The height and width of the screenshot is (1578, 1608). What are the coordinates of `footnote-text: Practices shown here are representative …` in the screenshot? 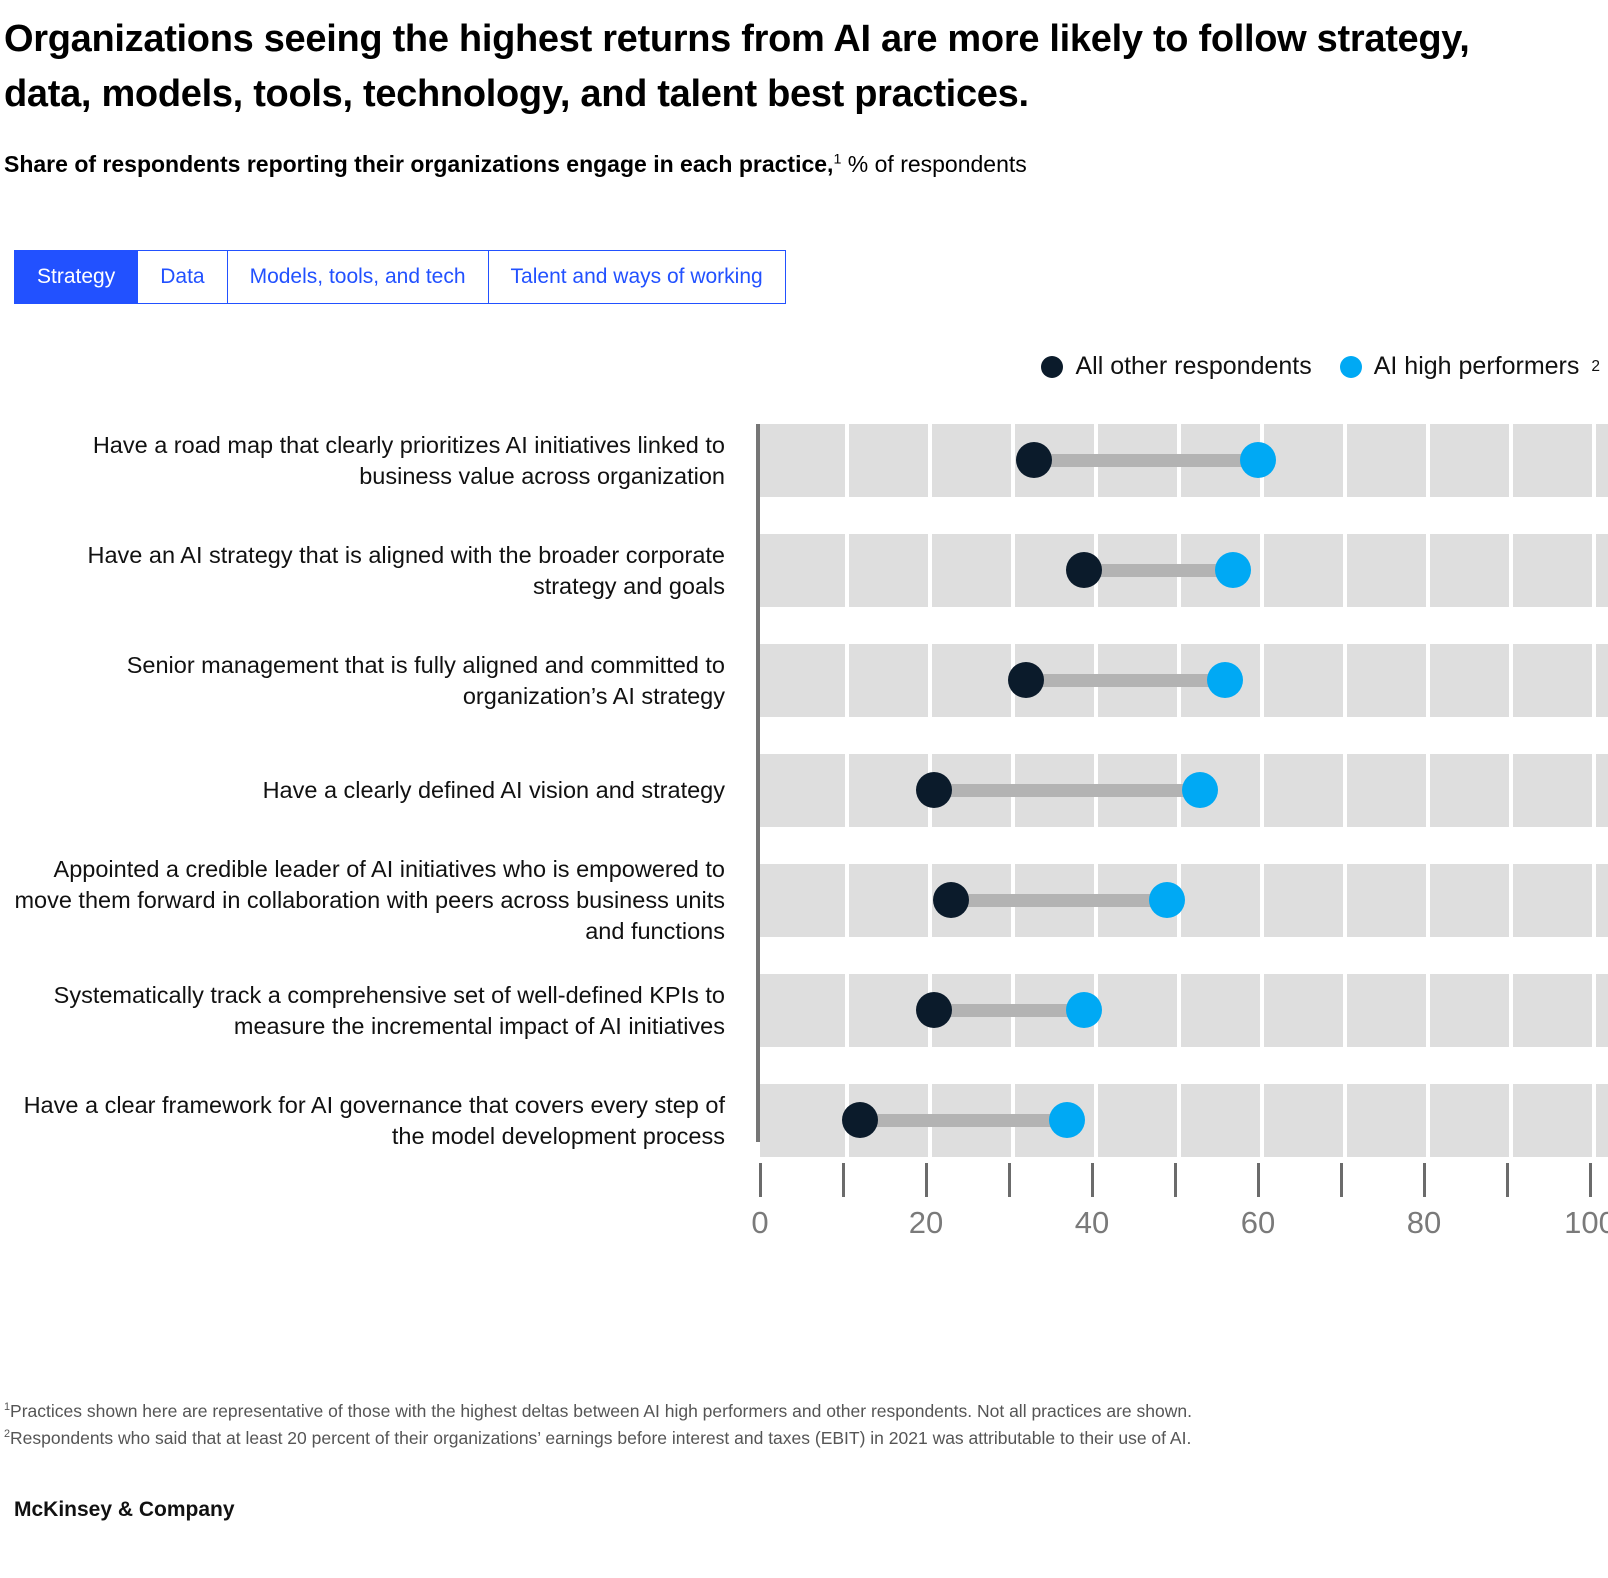 It's located at (601, 1411).